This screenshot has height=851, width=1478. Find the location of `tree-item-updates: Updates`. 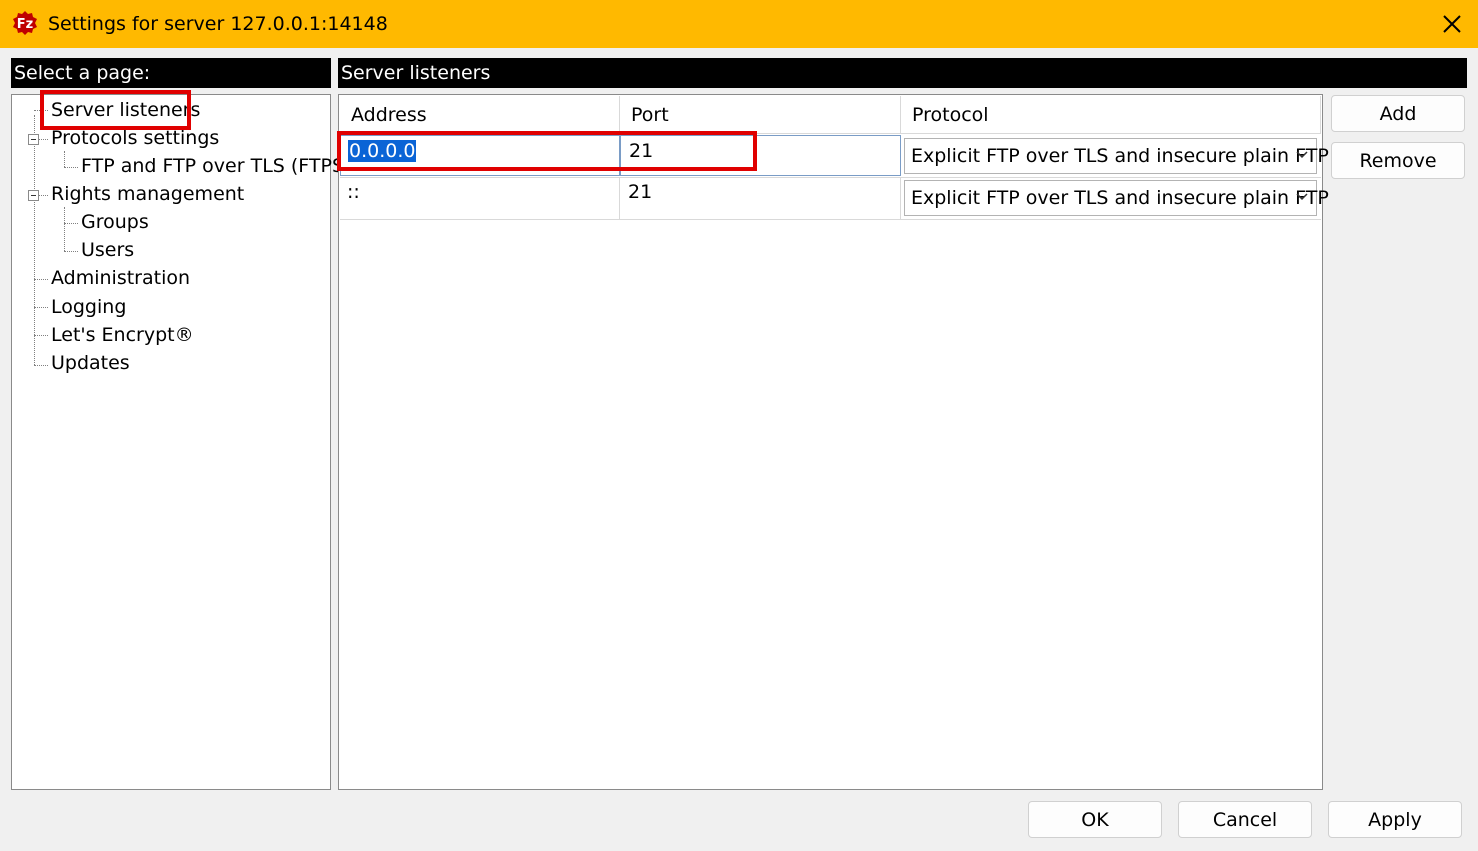

tree-item-updates: Updates is located at coordinates (90, 363).